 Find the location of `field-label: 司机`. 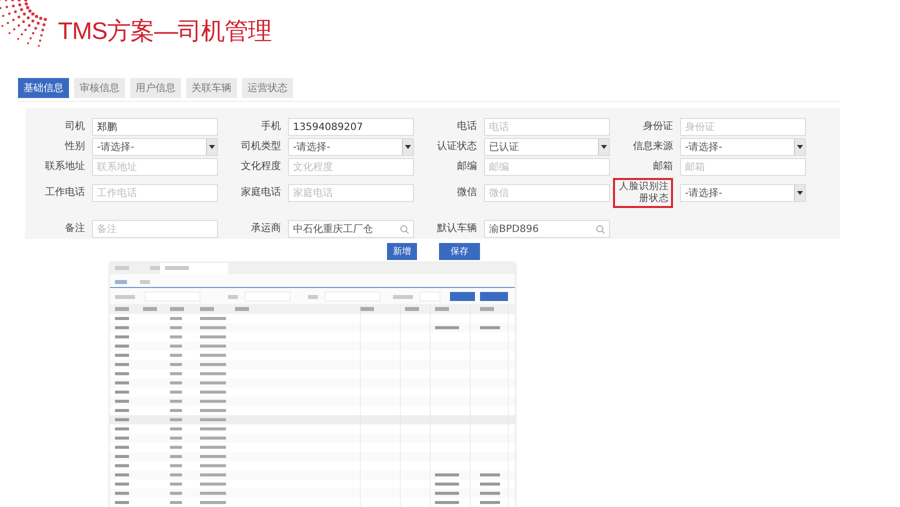

field-label: 司机 is located at coordinates (74, 127).